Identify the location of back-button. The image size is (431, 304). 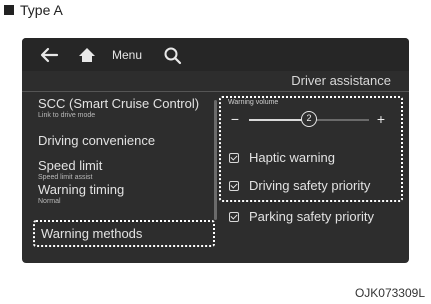
(49, 55).